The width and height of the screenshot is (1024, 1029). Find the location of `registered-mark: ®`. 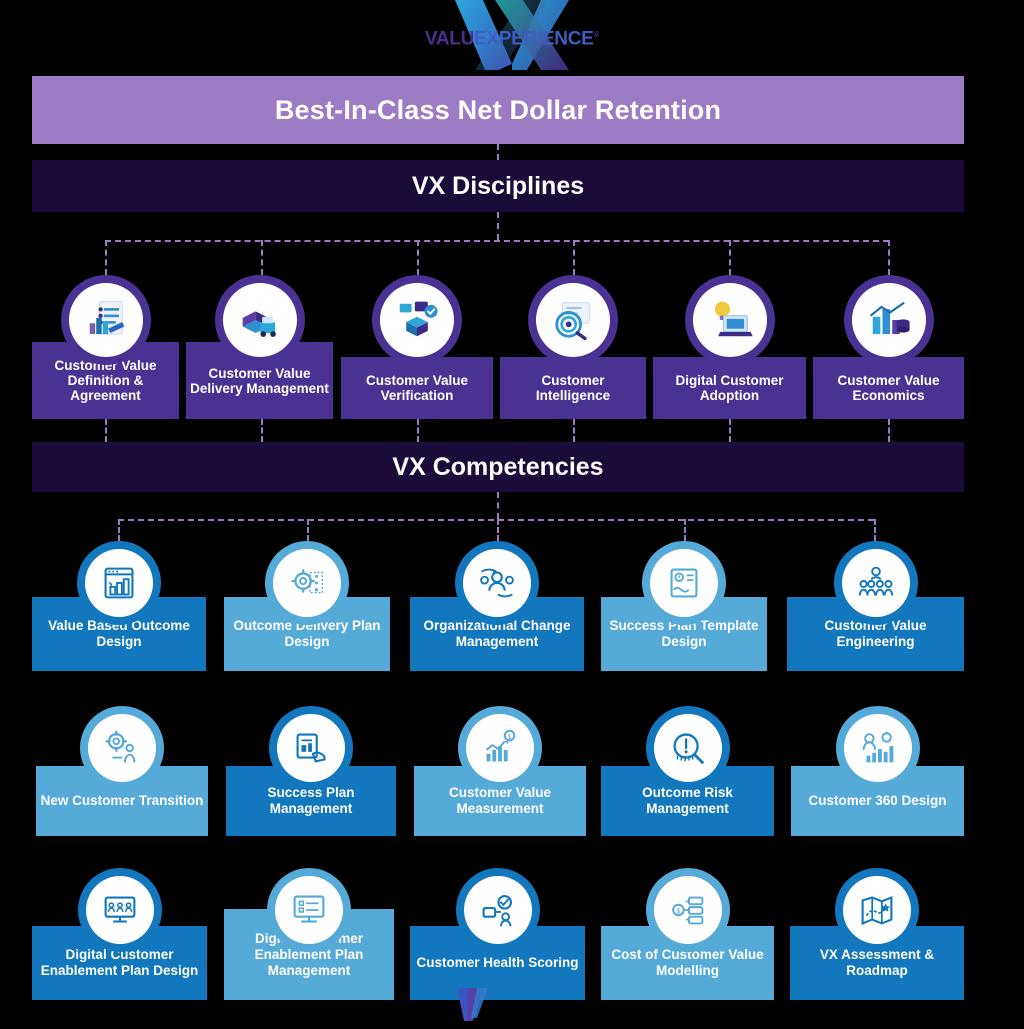

registered-mark: ® is located at coordinates (596, 34).